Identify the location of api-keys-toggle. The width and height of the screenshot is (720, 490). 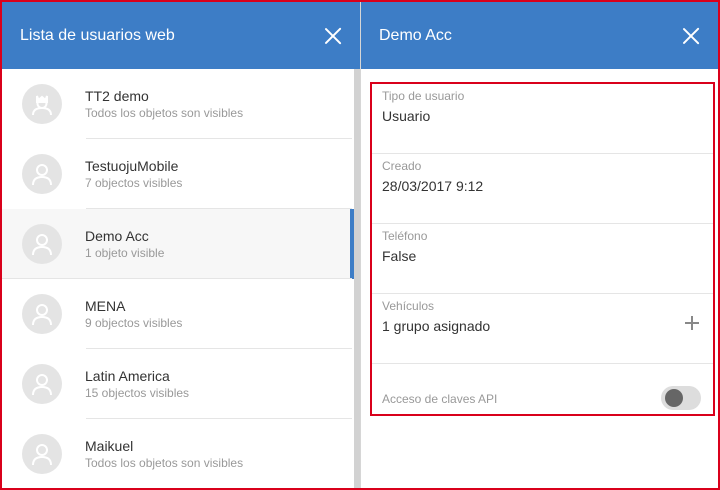
(681, 398).